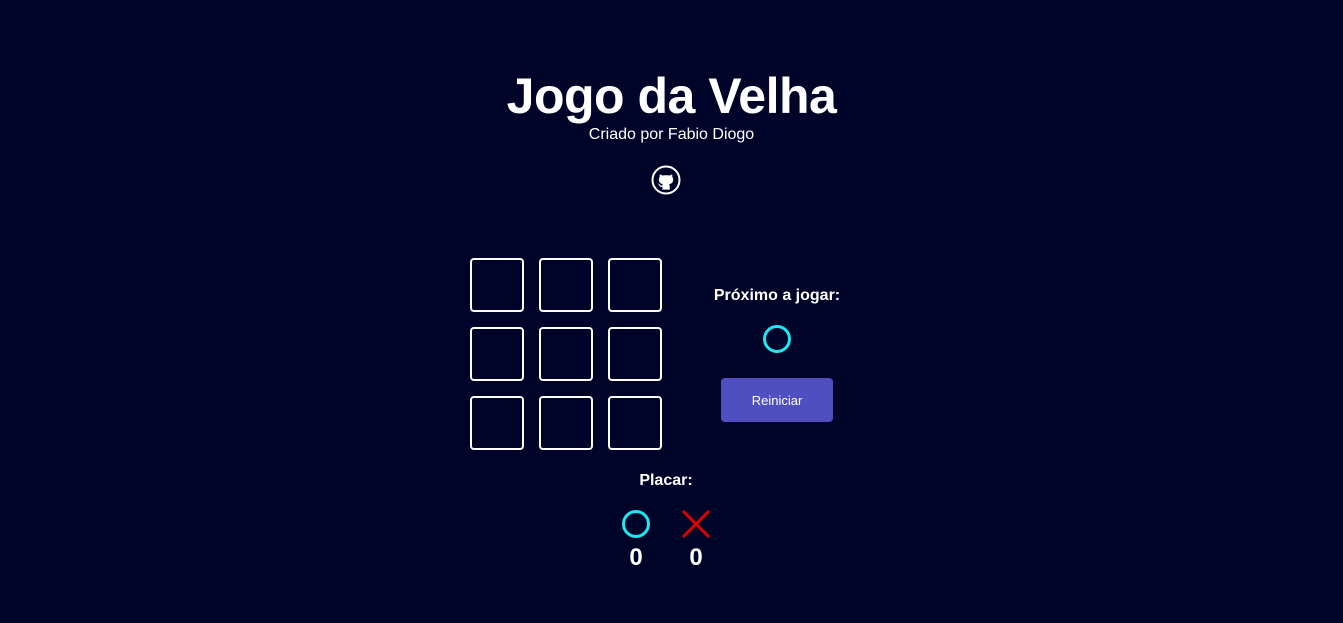 The image size is (1343, 623). Describe the element at coordinates (671, 134) in the screenshot. I see `author-subtitle: Criado por Fabio Diogo` at that location.